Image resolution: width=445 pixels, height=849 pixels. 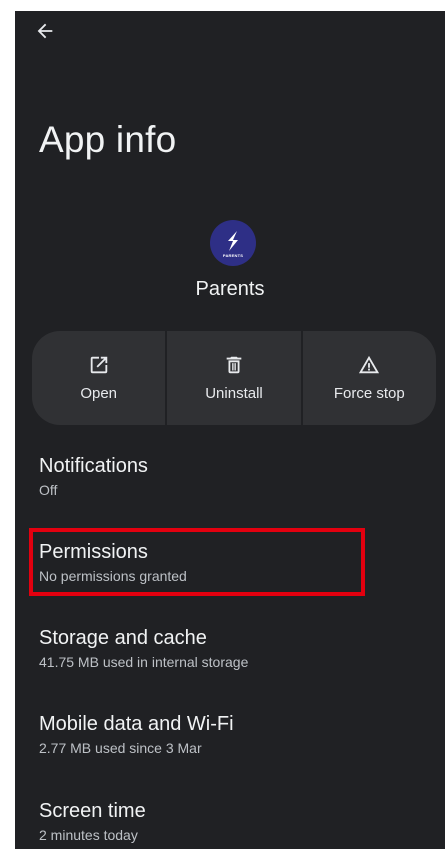 I want to click on settings-item-subtitle: 2.77 MB used since 3 Mar, so click(x=120, y=748).